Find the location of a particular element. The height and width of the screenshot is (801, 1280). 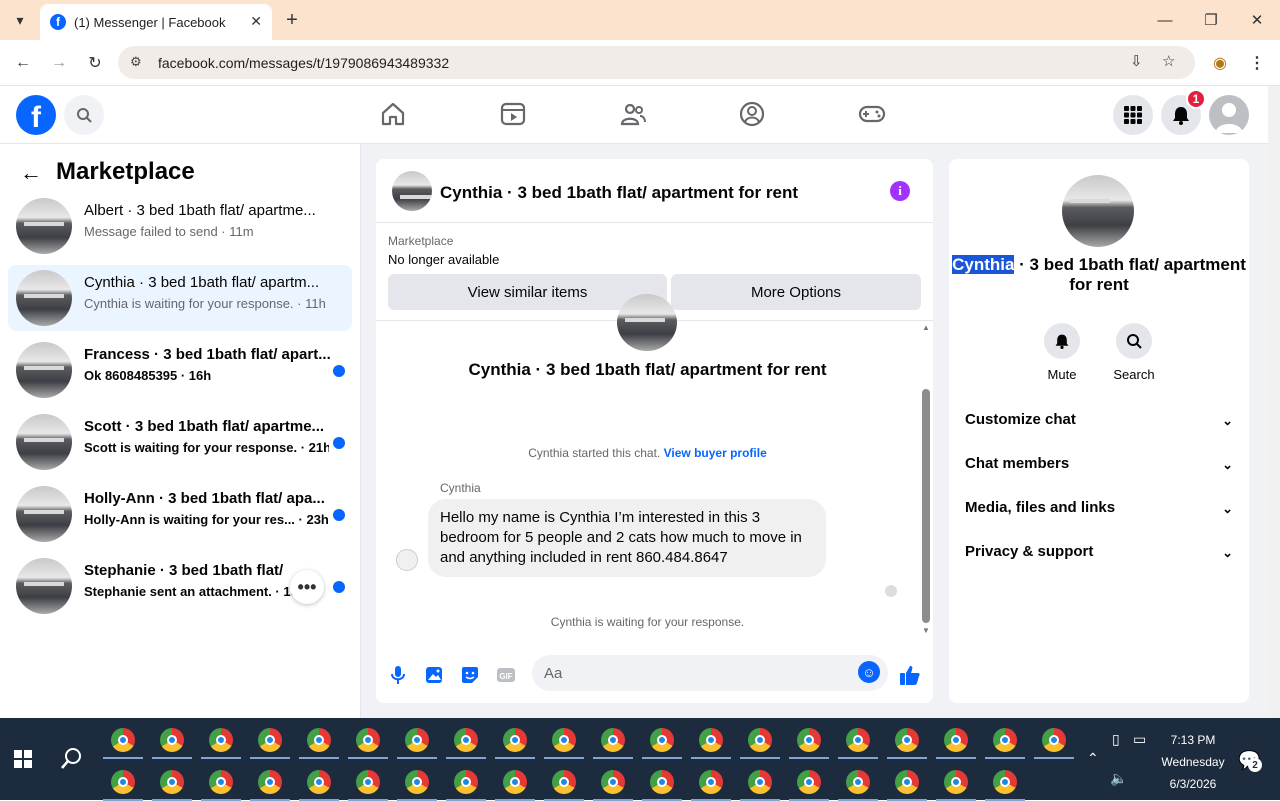

section-chat-members: Chat members ⌄ is located at coordinates (1099, 467).